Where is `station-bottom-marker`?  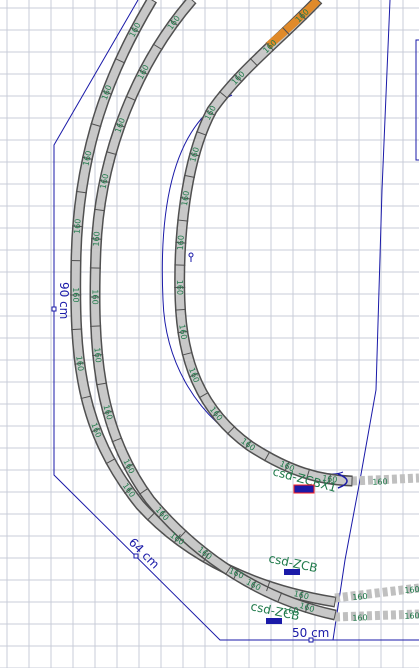
station-bottom-marker is located at coordinates (274, 621).